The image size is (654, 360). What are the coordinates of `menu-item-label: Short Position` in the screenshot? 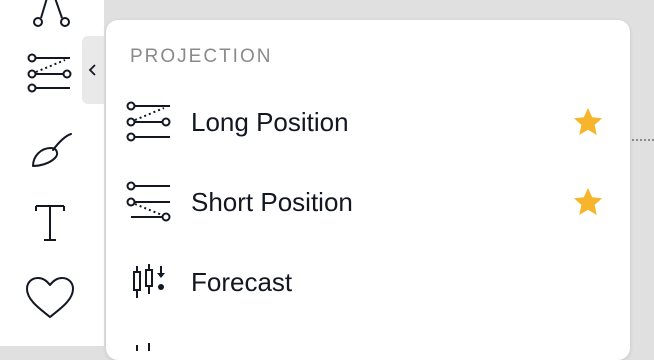 It's located at (272, 202).